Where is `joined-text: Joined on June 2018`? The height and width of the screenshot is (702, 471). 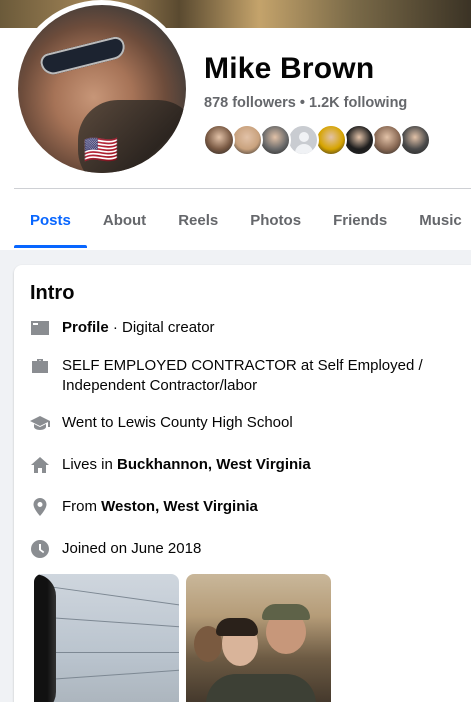
joined-text: Joined on June 2018 is located at coordinates (132, 548).